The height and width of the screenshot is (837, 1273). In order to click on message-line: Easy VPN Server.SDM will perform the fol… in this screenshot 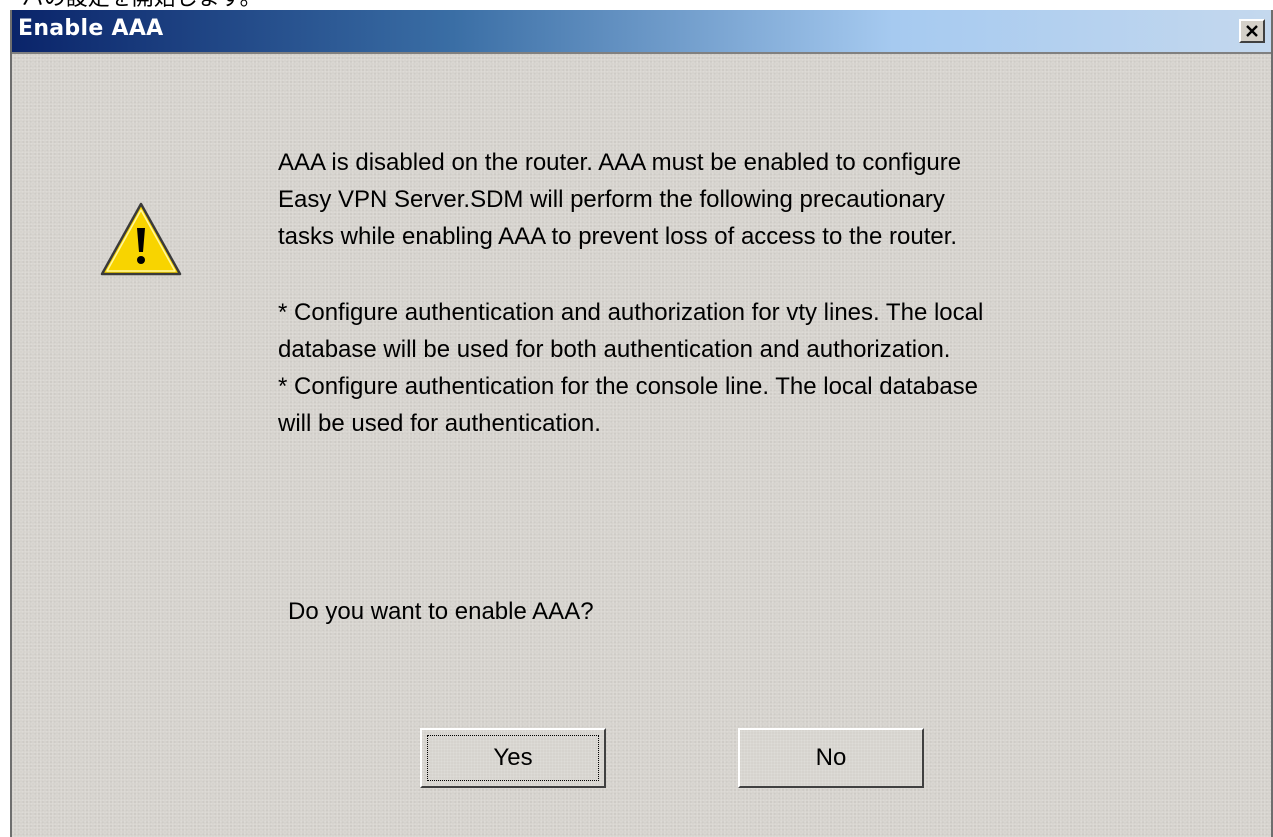, I will do `click(611, 199)`.